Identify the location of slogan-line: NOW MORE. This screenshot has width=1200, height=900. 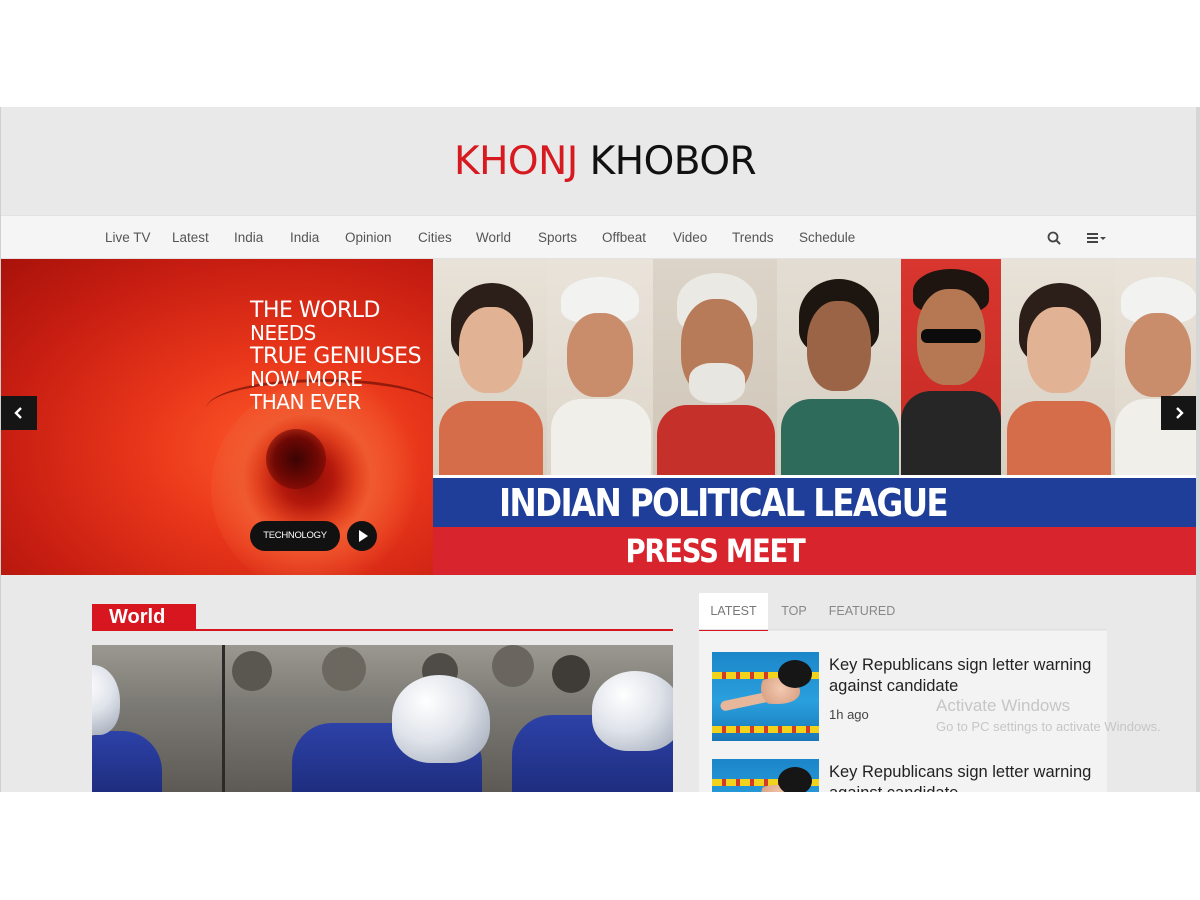
(306, 379).